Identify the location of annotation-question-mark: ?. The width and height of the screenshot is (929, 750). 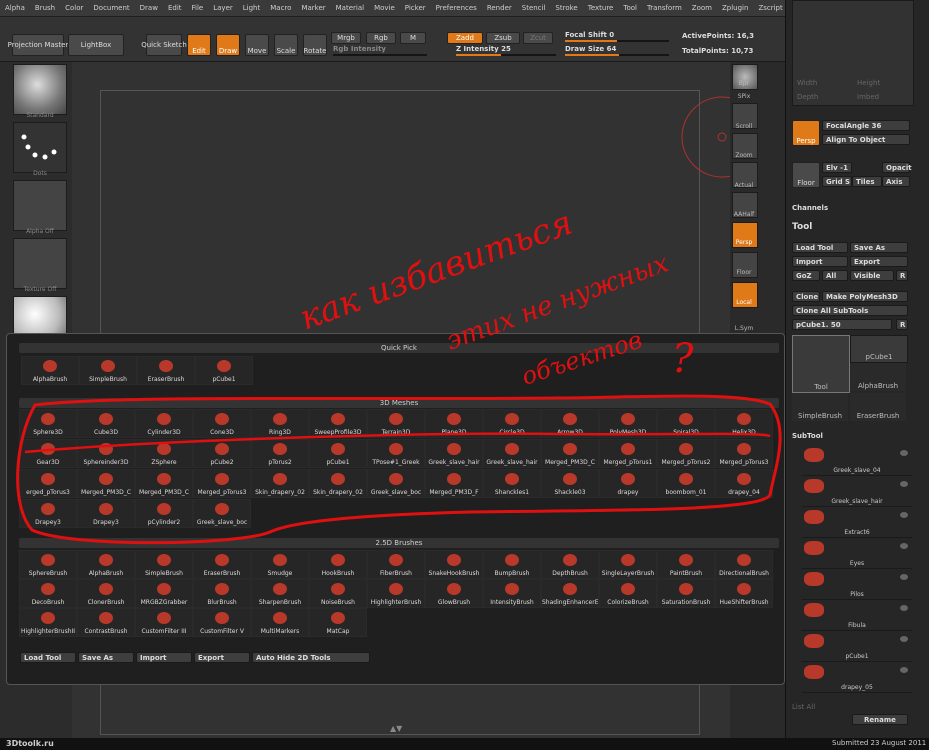
(683, 359).